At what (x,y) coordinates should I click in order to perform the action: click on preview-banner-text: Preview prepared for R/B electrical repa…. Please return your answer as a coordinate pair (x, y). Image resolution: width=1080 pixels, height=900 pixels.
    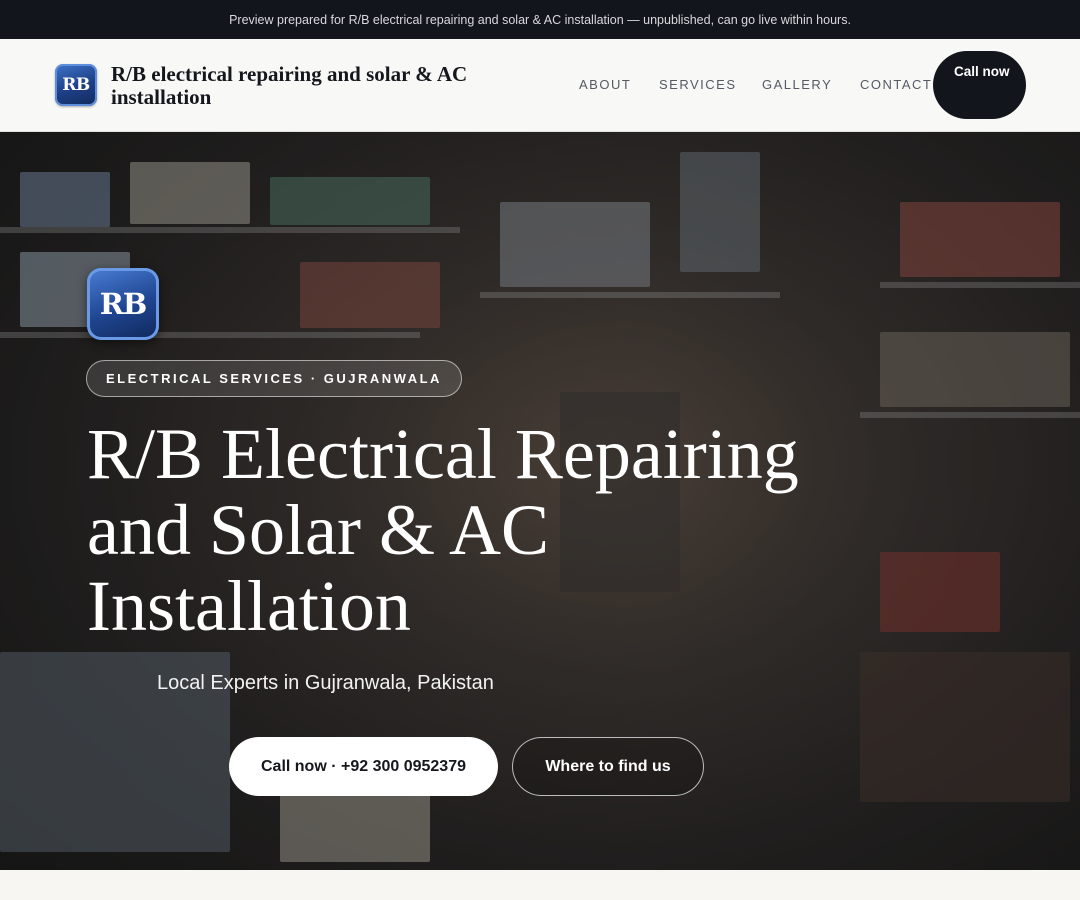
    Looking at the image, I should click on (540, 19).